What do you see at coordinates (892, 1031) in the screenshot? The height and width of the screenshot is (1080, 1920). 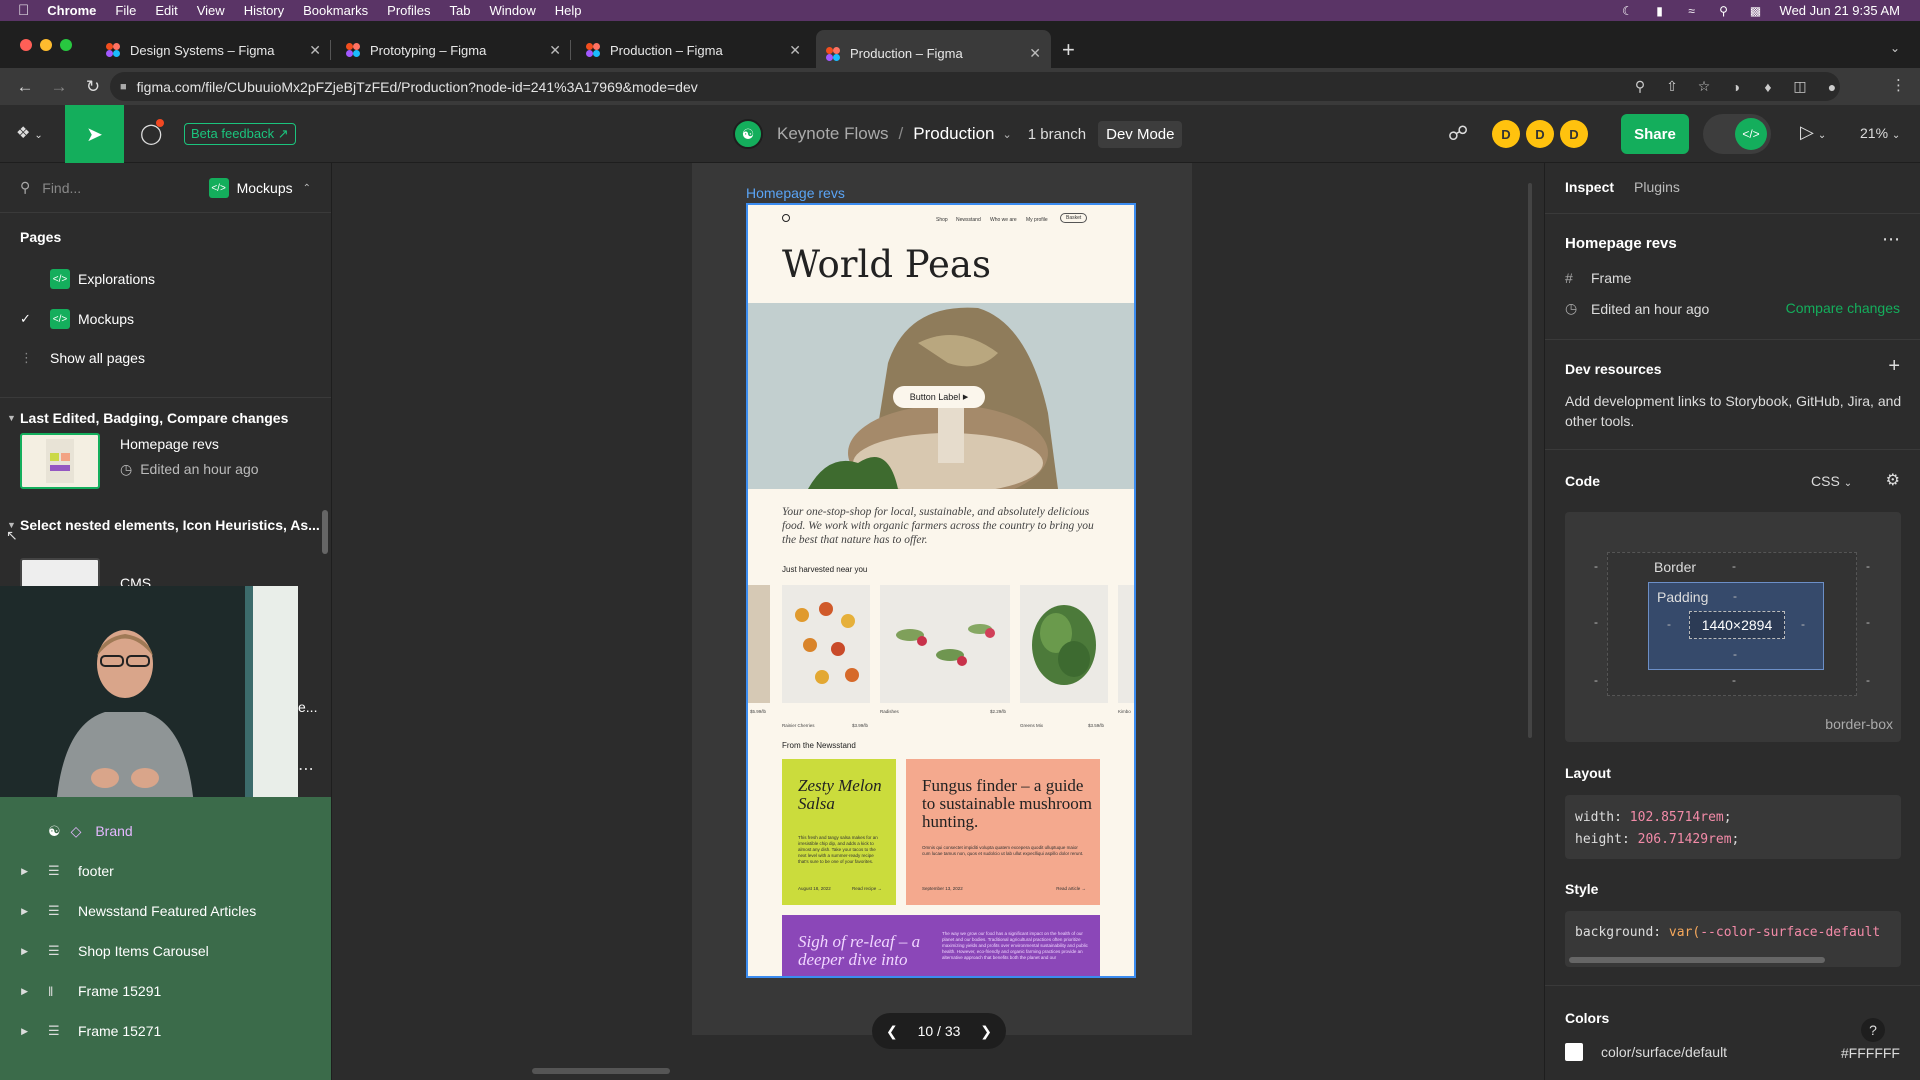 I see `chevron-left-icon: ❮` at bounding box center [892, 1031].